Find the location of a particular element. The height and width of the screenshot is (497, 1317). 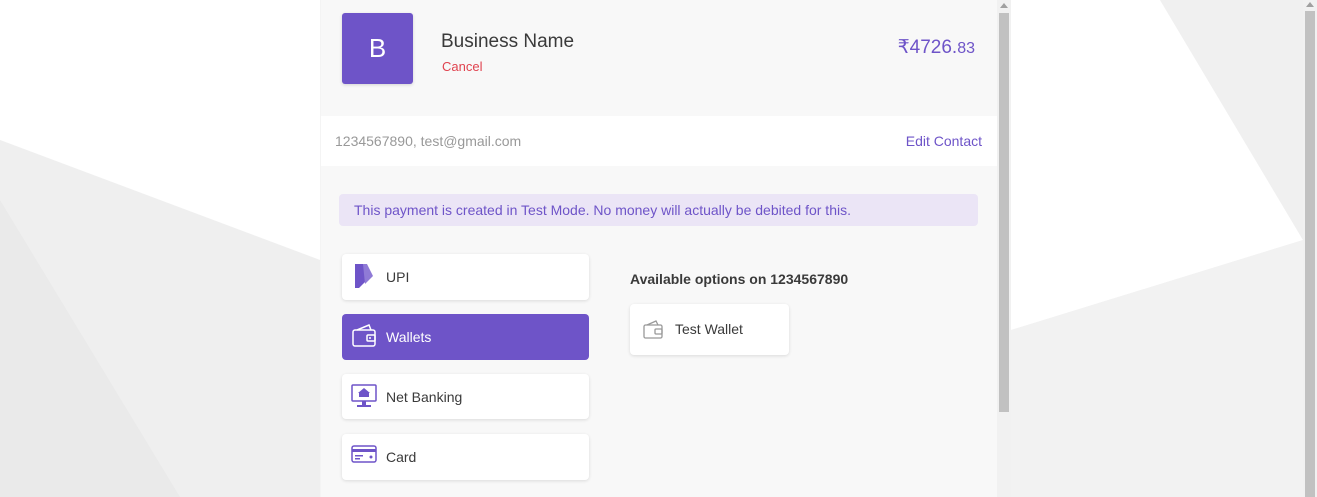

edit-contact-link: Edit Contact is located at coordinates (944, 141).